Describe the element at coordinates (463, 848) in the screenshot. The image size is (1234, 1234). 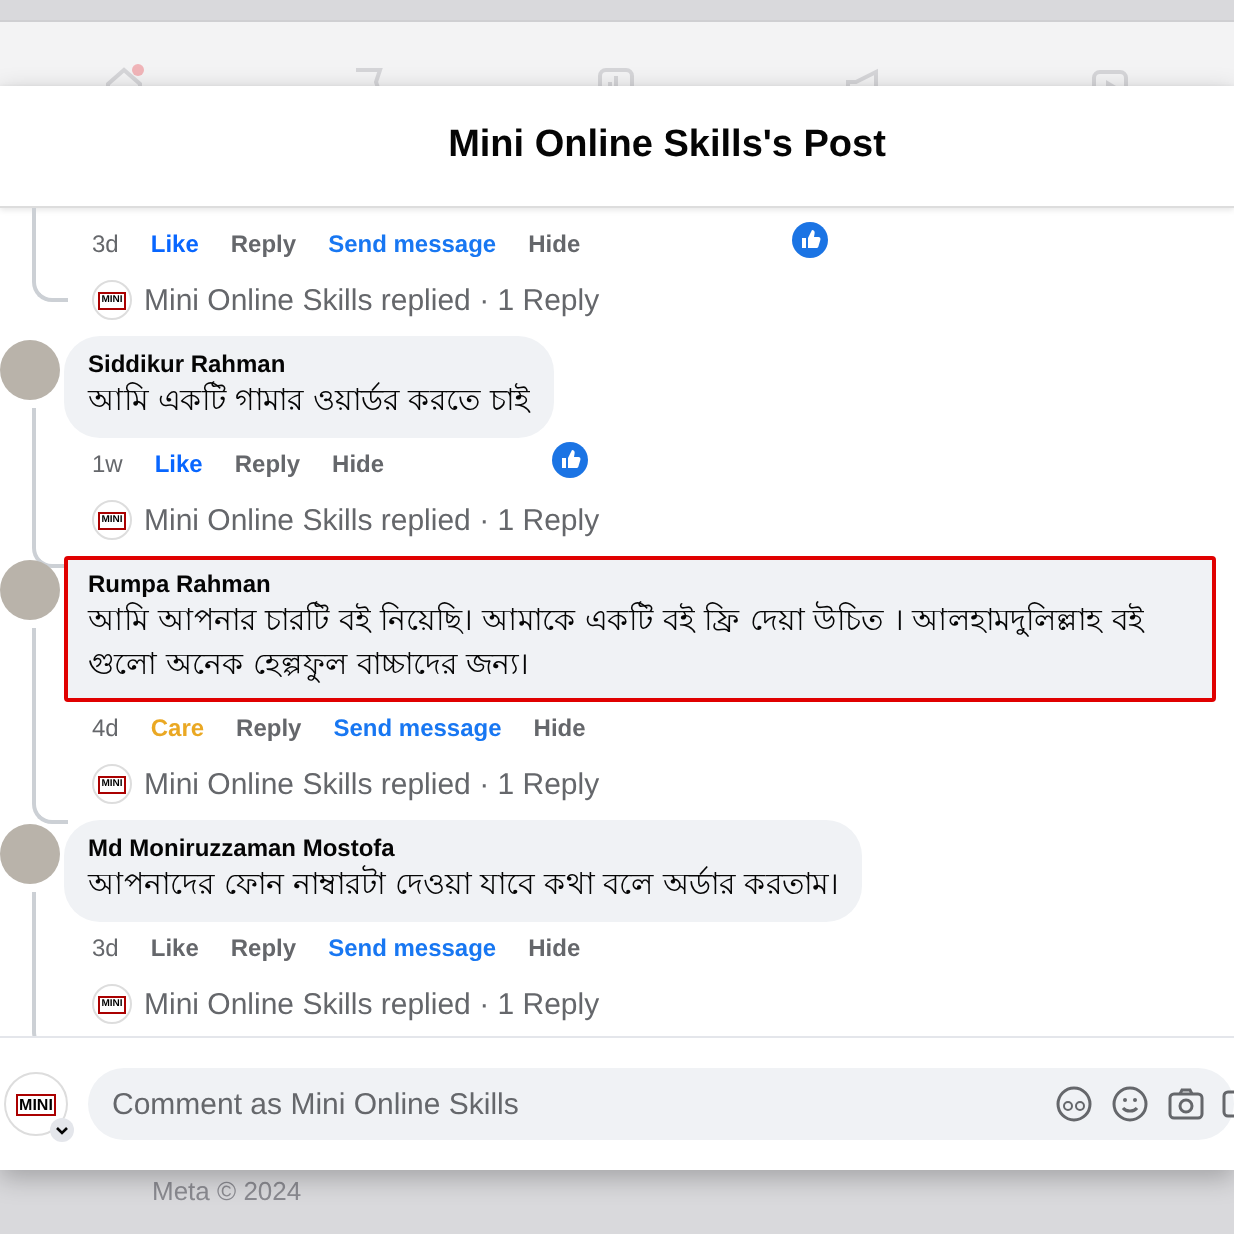
I see `comment-author: Md Moniruzzaman Mostofa` at that location.